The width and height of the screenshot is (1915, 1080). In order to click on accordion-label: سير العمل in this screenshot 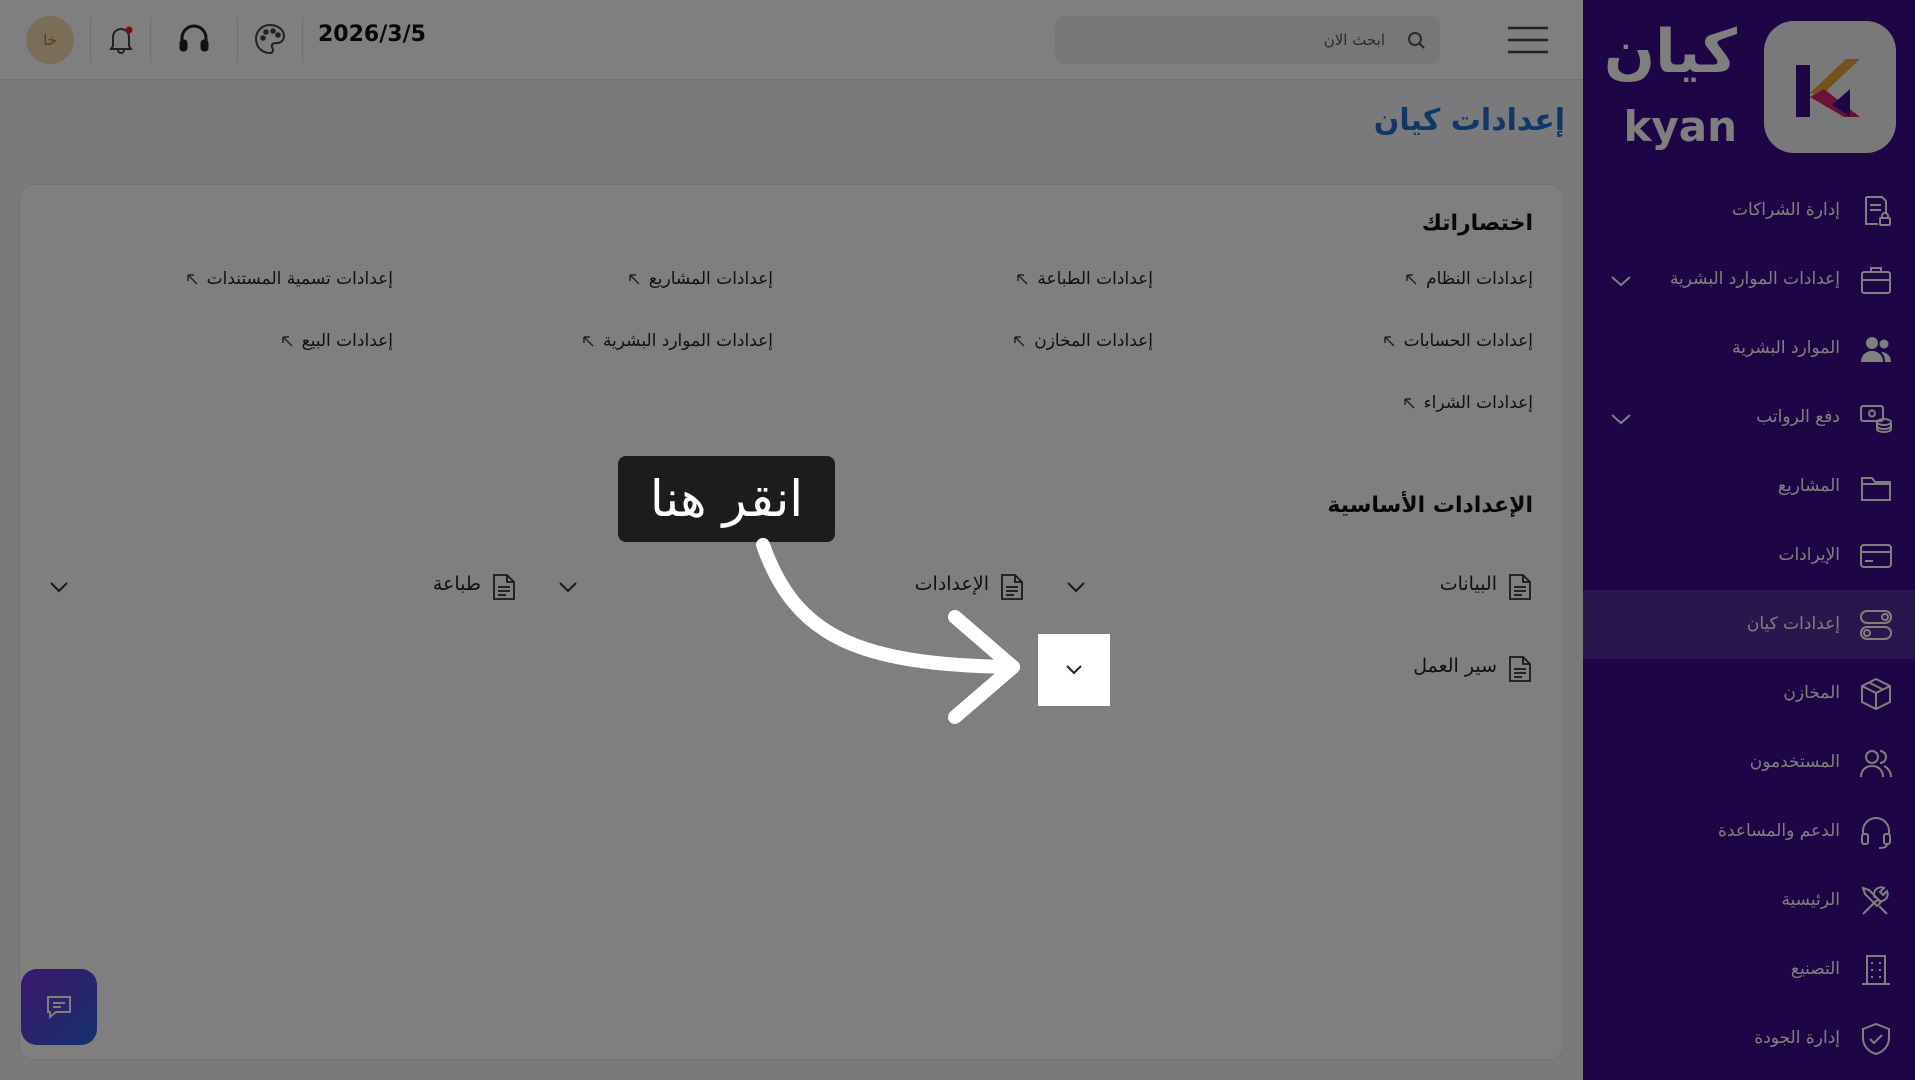, I will do `click(1455, 666)`.